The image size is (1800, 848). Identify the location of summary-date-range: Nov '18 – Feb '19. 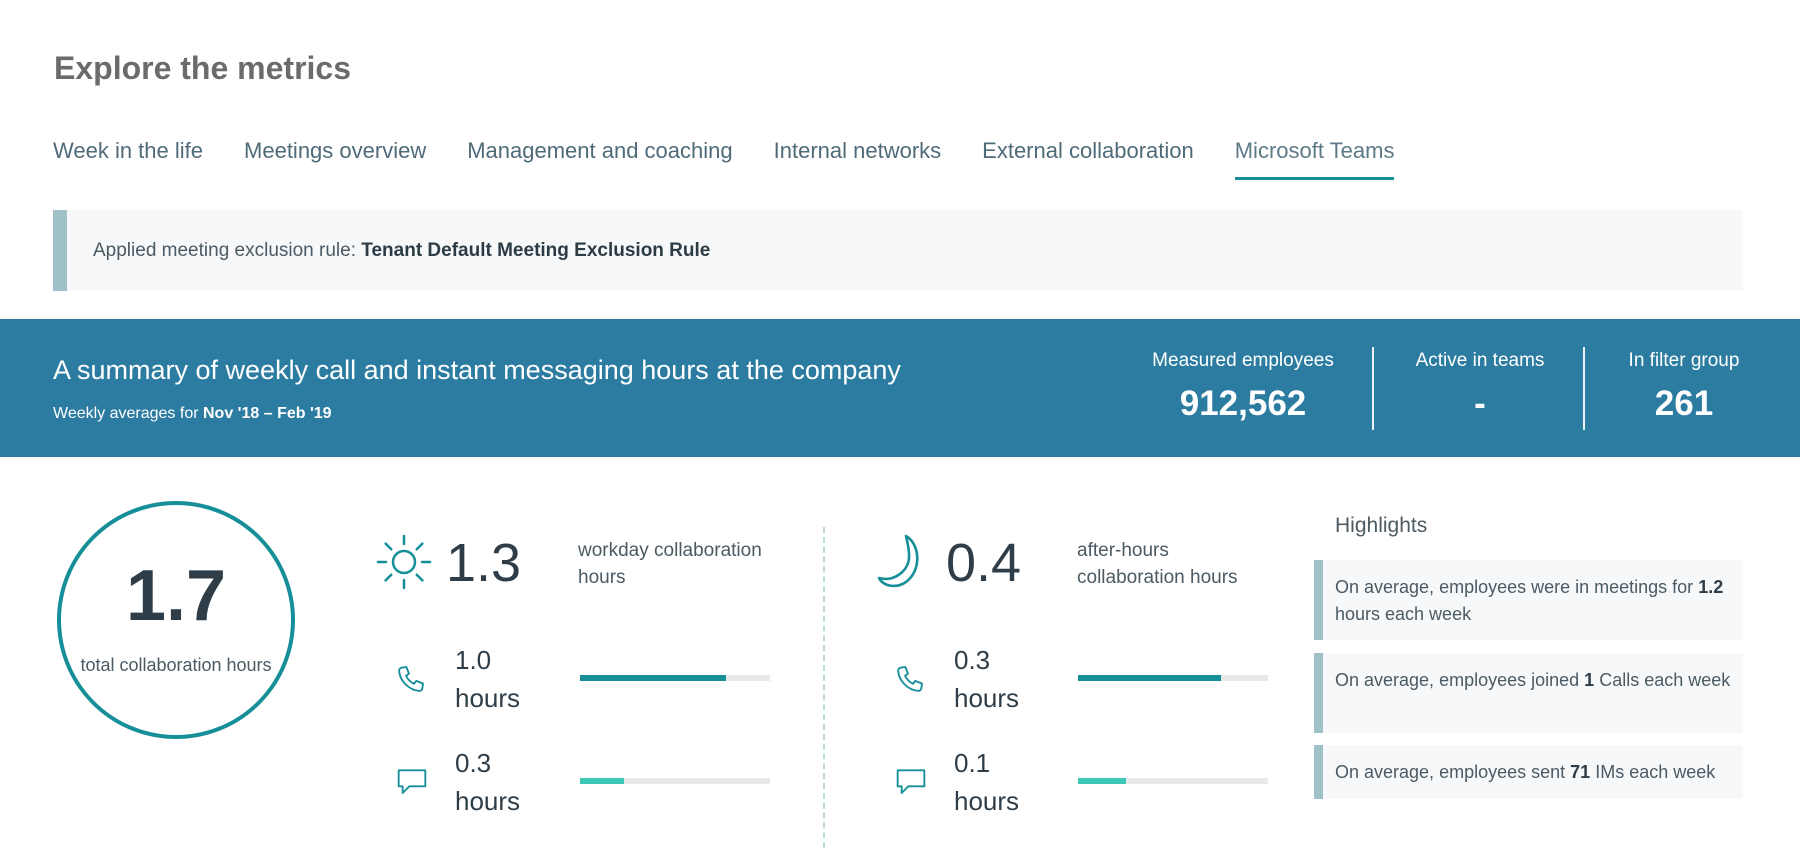
(267, 413).